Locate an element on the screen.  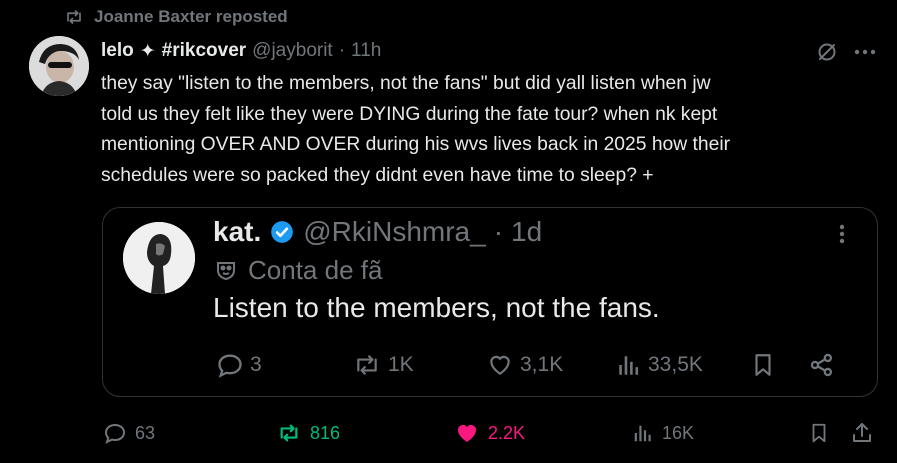
like-count: 2.2K is located at coordinates (507, 432).